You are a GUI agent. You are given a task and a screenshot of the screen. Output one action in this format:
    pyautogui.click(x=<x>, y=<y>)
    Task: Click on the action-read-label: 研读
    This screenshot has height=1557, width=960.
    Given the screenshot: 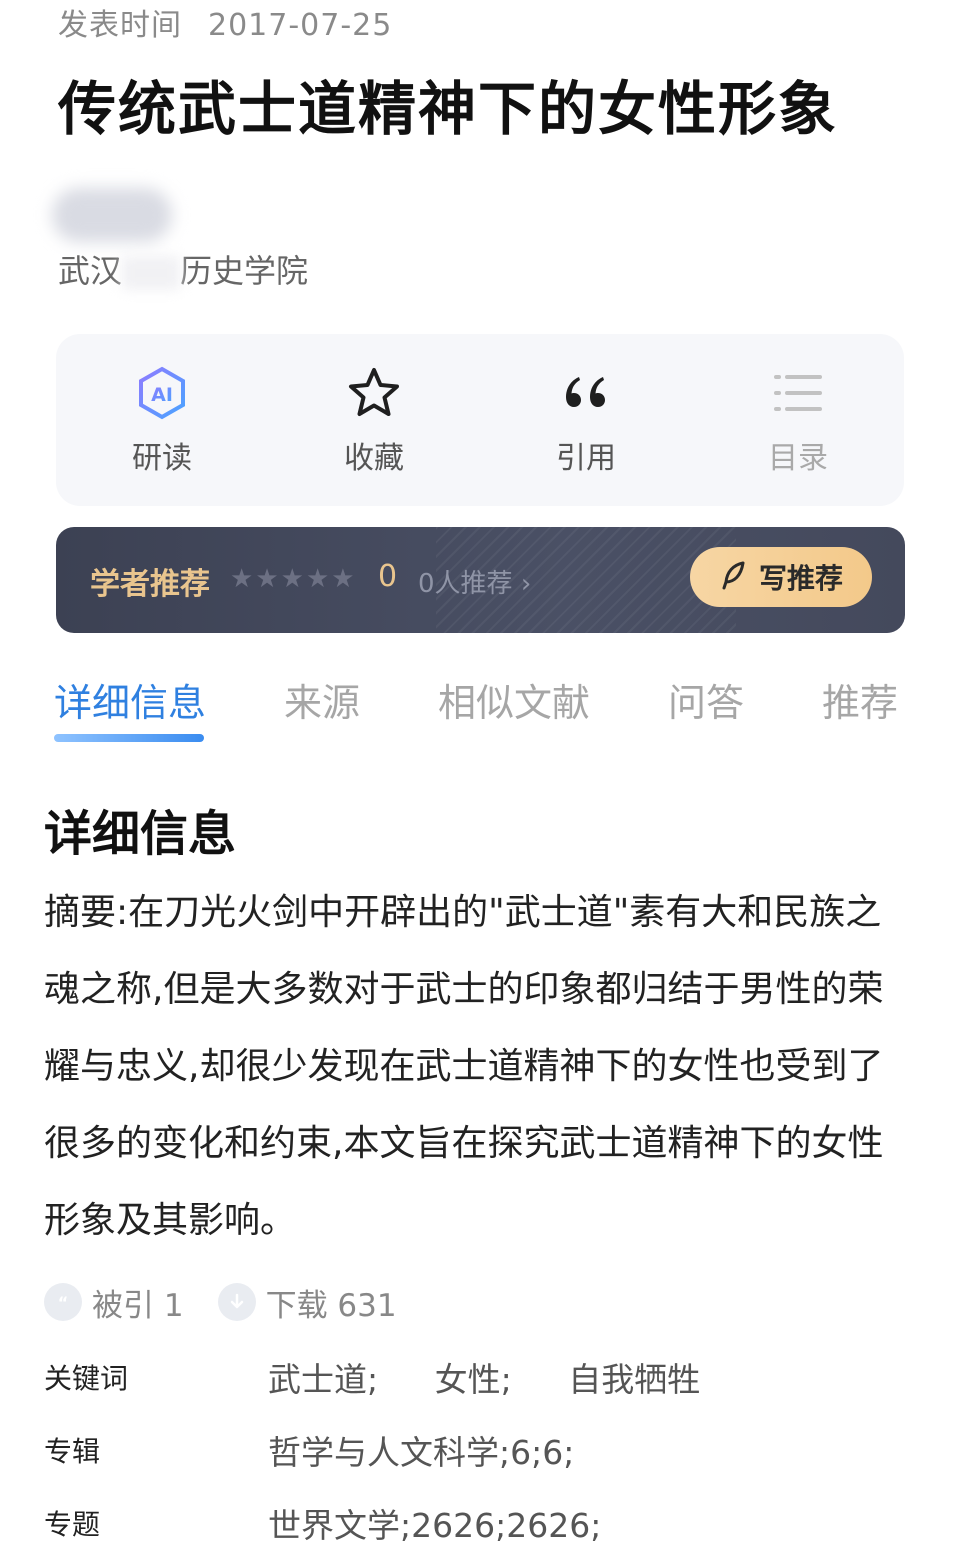 What is the action you would take?
    pyautogui.click(x=162, y=458)
    